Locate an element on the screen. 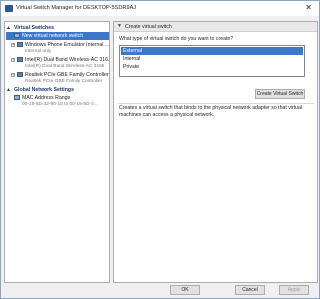  close-icon: ✕ is located at coordinates (308, 8).